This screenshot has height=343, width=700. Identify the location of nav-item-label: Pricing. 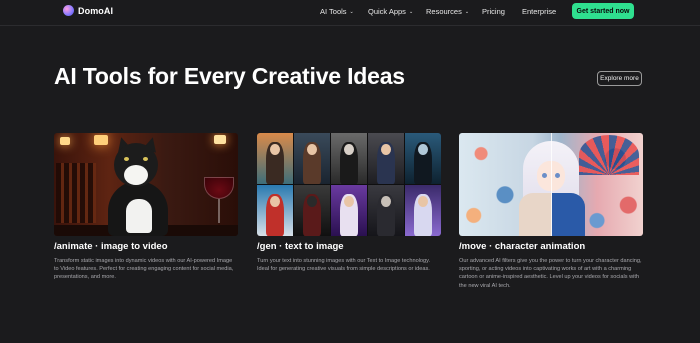
(493, 11).